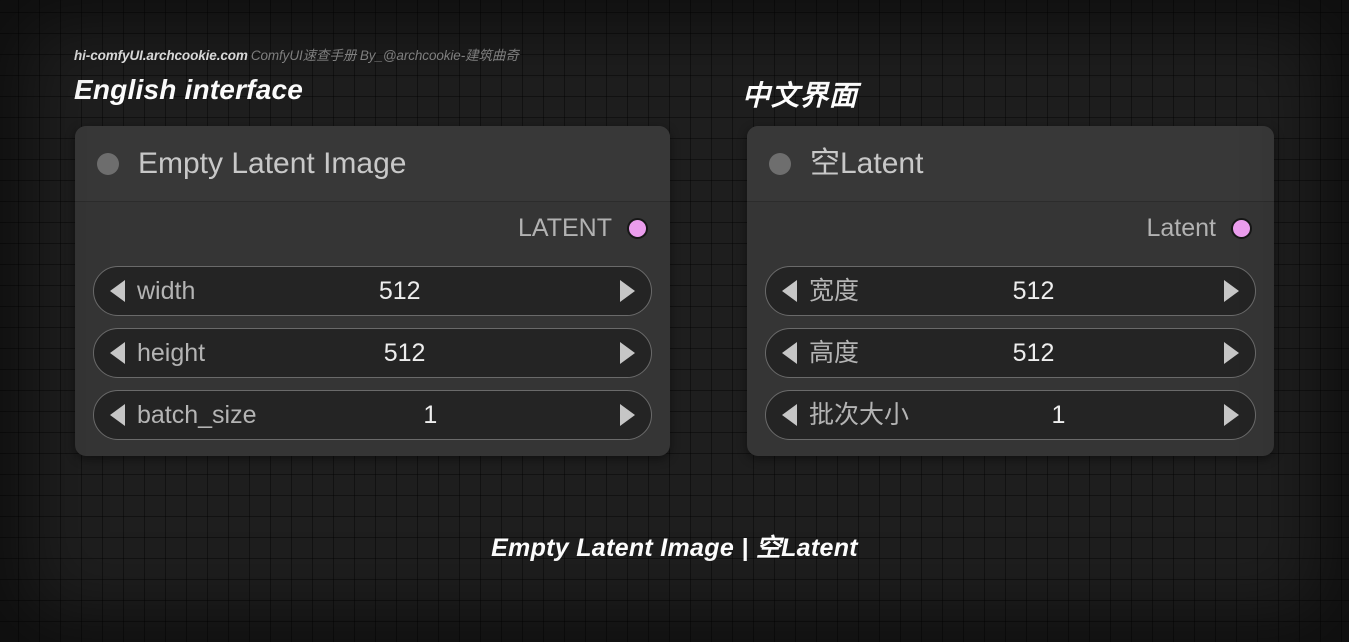 This screenshot has height=642, width=1349. Describe the element at coordinates (372, 228) in the screenshot. I see `output-slot-latent-en: LATENT` at that location.